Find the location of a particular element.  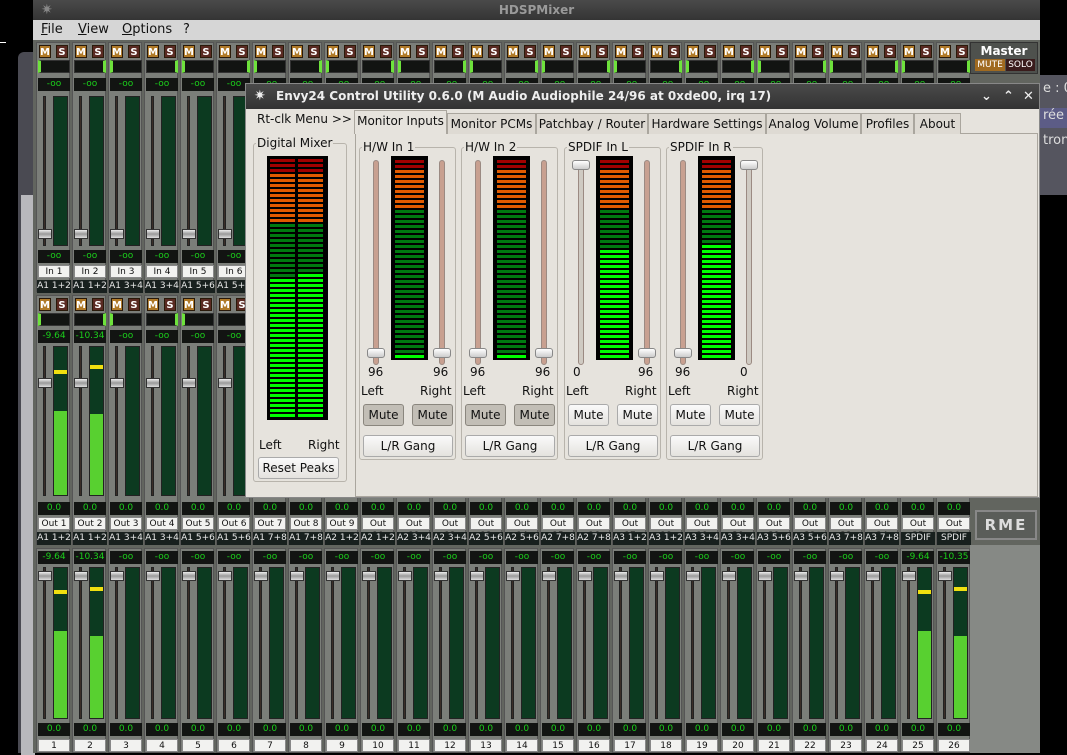

channel-name: 12 is located at coordinates (450, 745).